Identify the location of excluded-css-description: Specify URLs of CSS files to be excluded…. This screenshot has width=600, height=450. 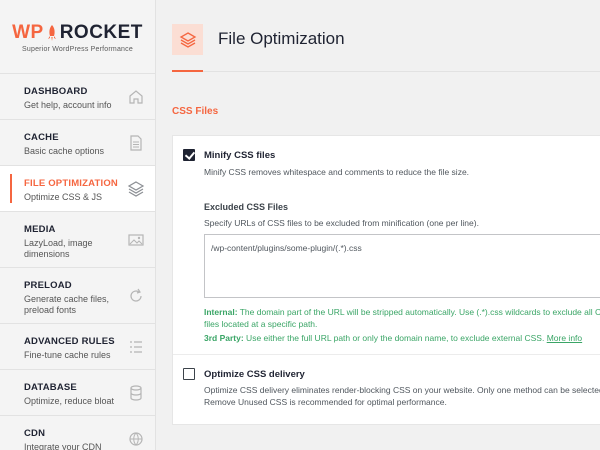
(341, 223).